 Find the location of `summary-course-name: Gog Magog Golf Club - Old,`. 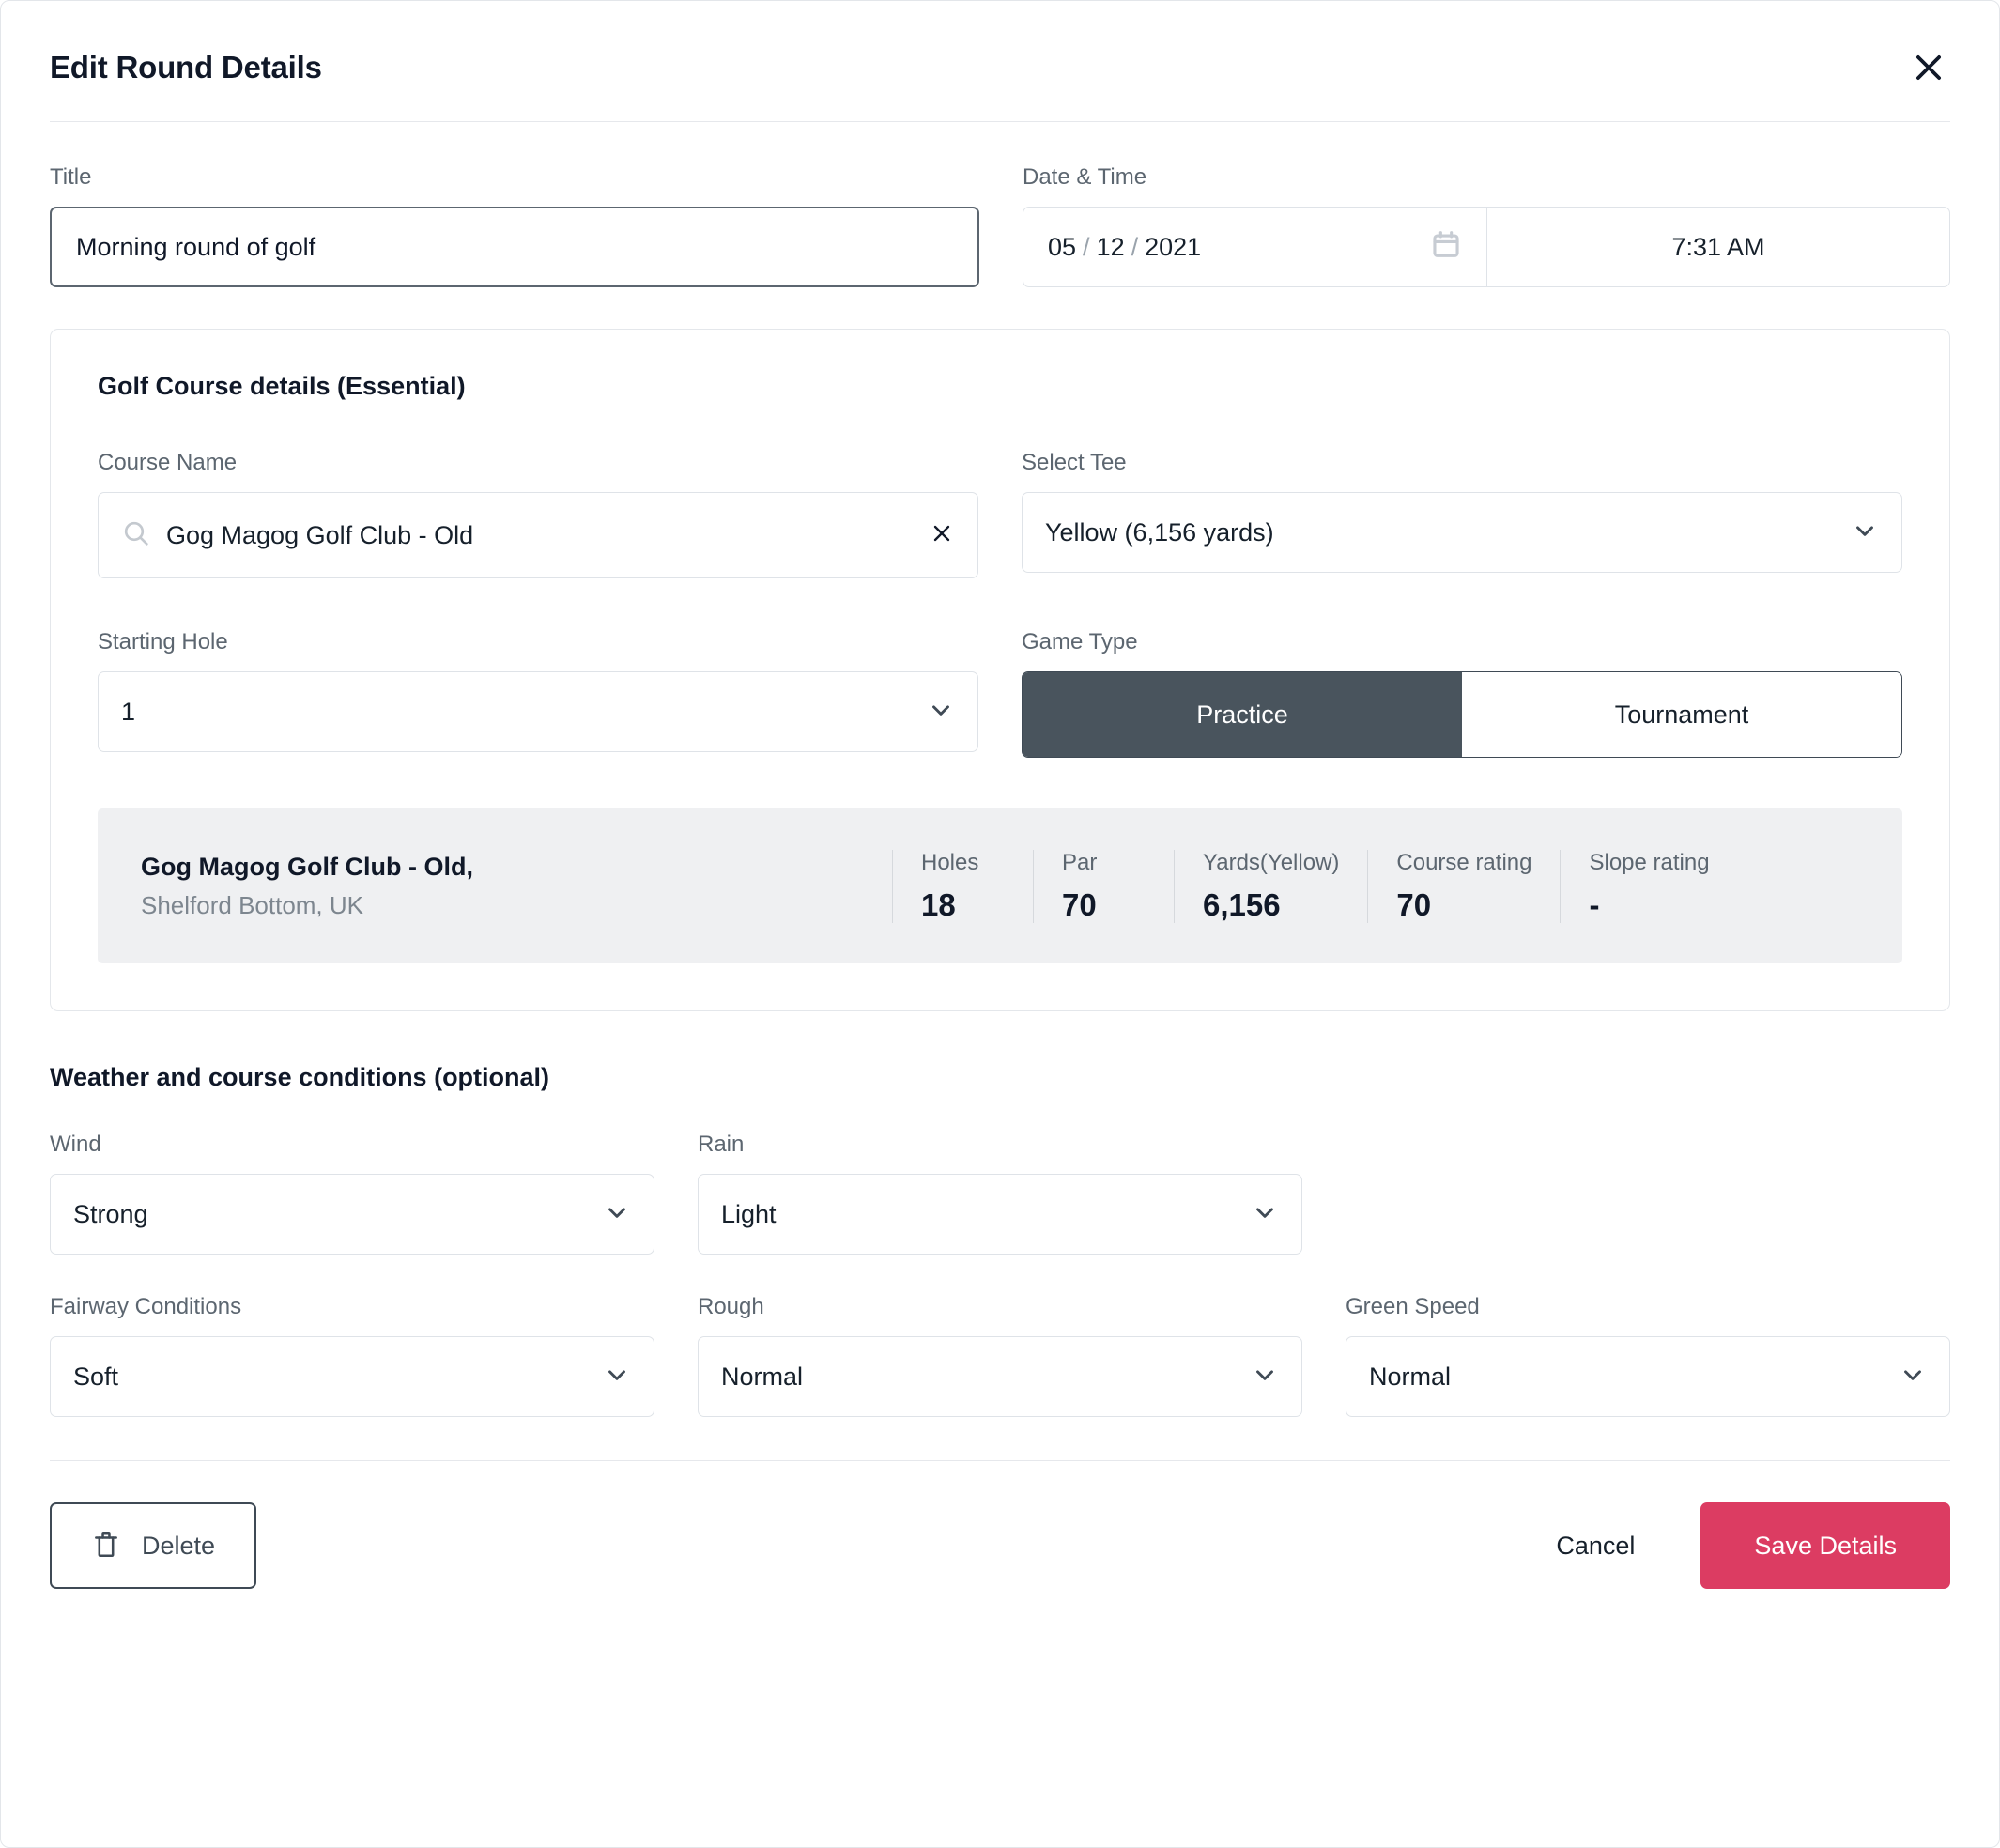

summary-course-name: Gog Magog Golf Club - Old, is located at coordinates (307, 866).